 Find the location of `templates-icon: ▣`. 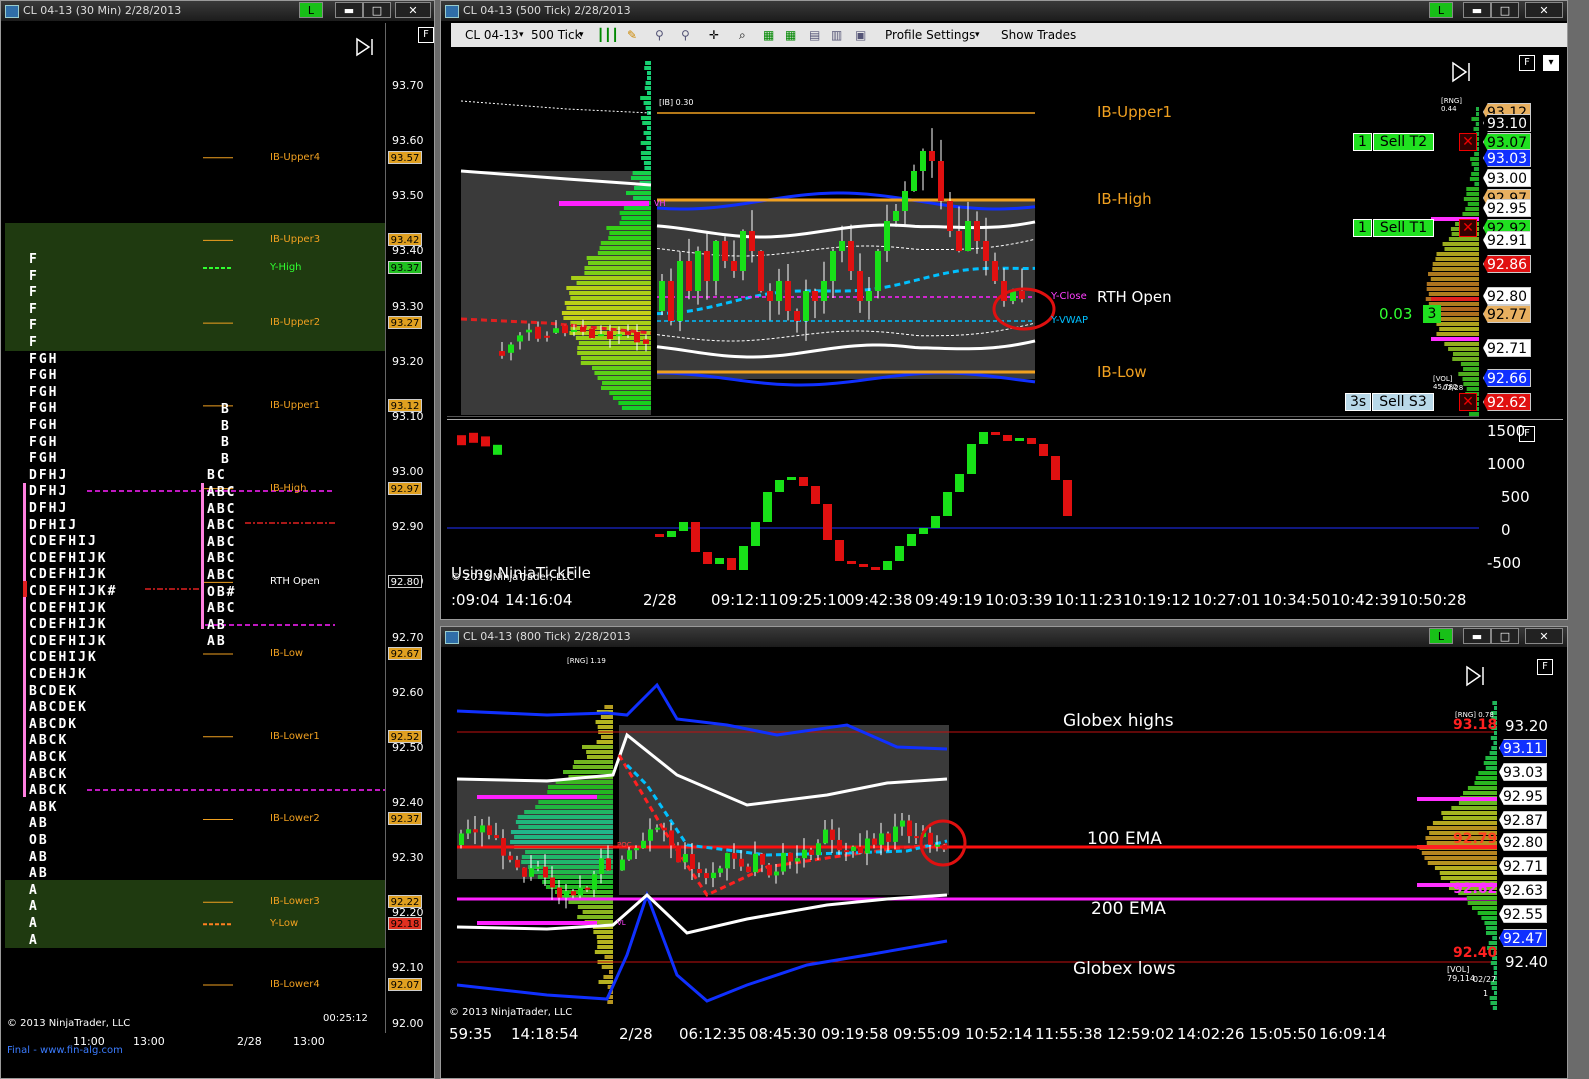

templates-icon: ▣ is located at coordinates (860, 35).